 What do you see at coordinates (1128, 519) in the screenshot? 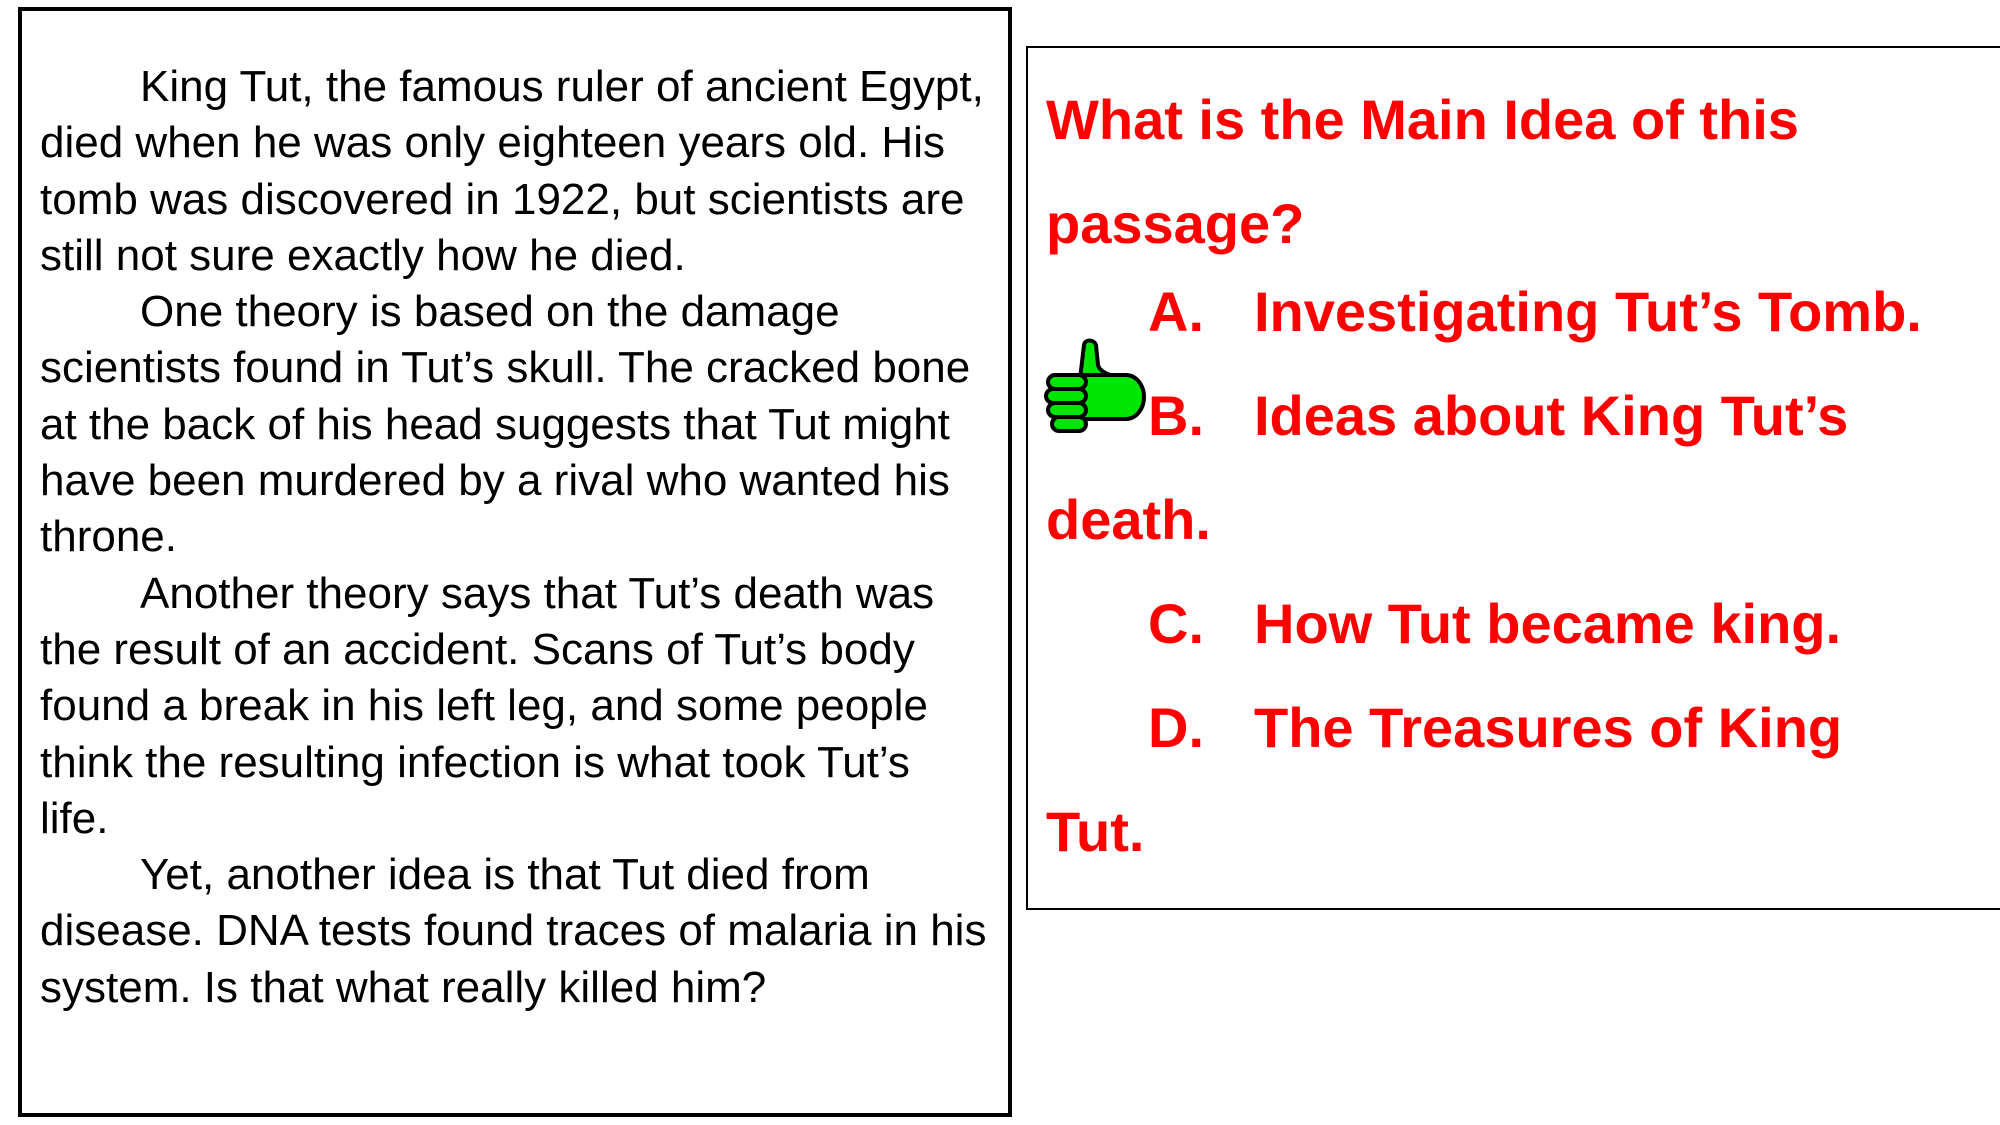
I see `option-b-continuation: death.` at bounding box center [1128, 519].